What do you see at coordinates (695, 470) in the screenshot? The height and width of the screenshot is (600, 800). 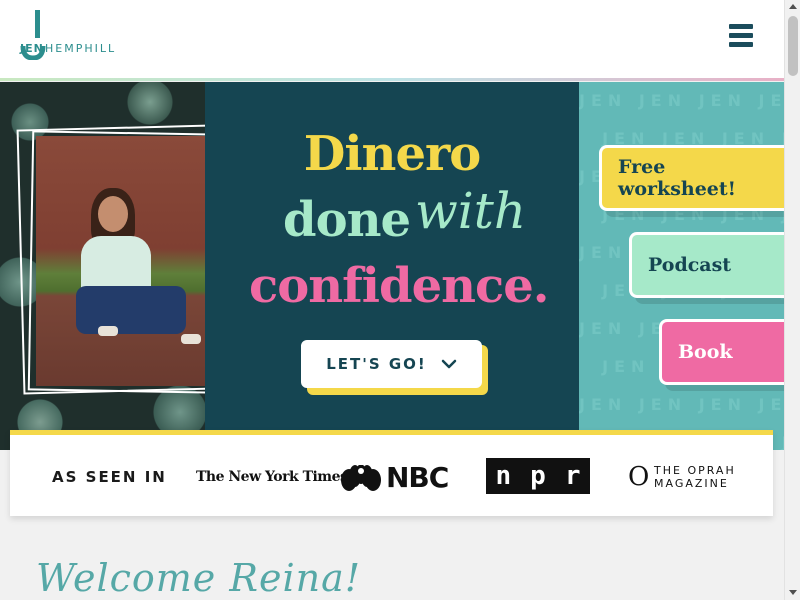 I see `oprah-line-1: THE OPRAH` at bounding box center [695, 470].